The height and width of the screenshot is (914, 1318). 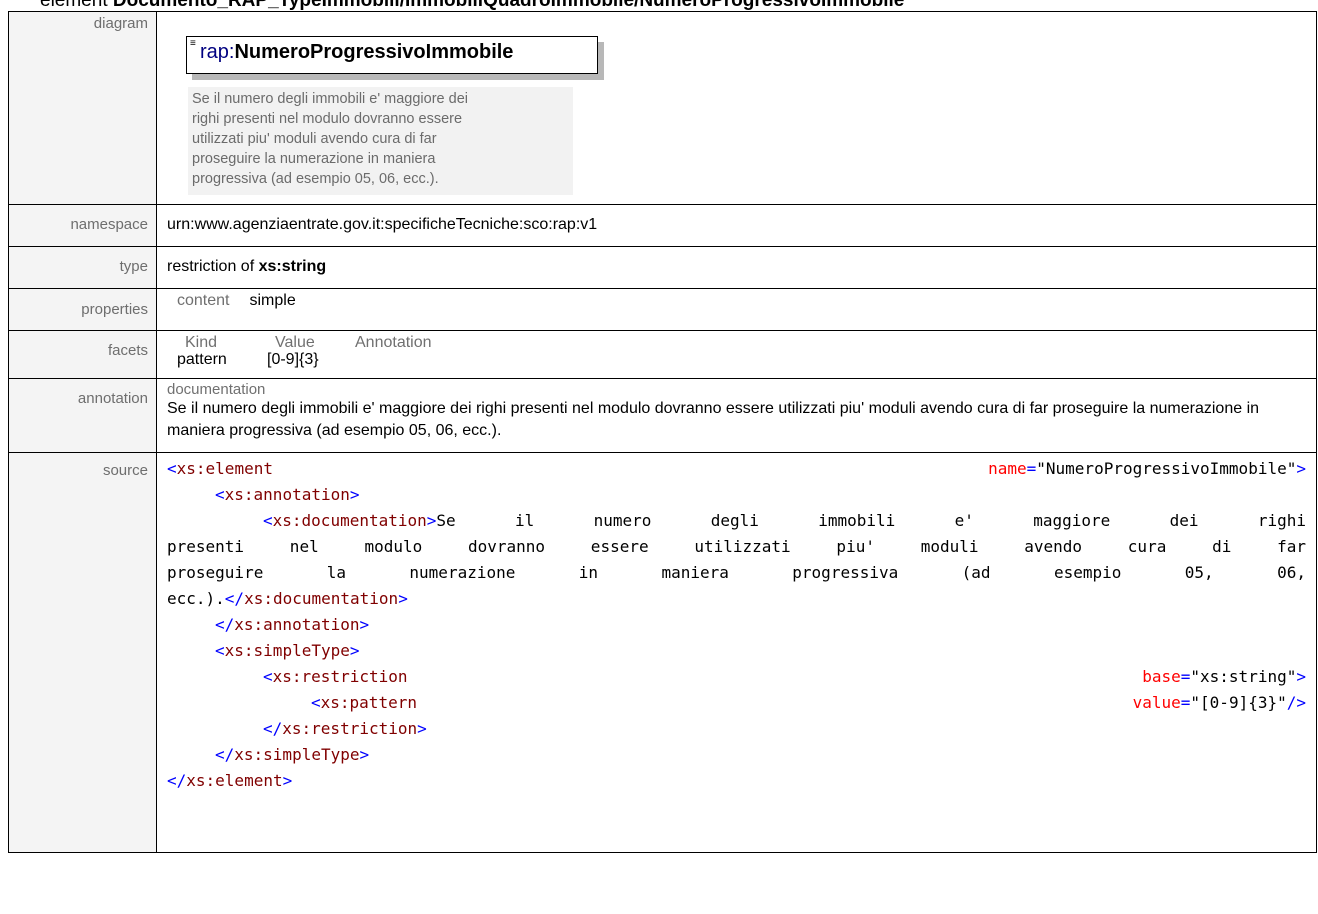 I want to click on label-type: type, so click(x=82, y=267).